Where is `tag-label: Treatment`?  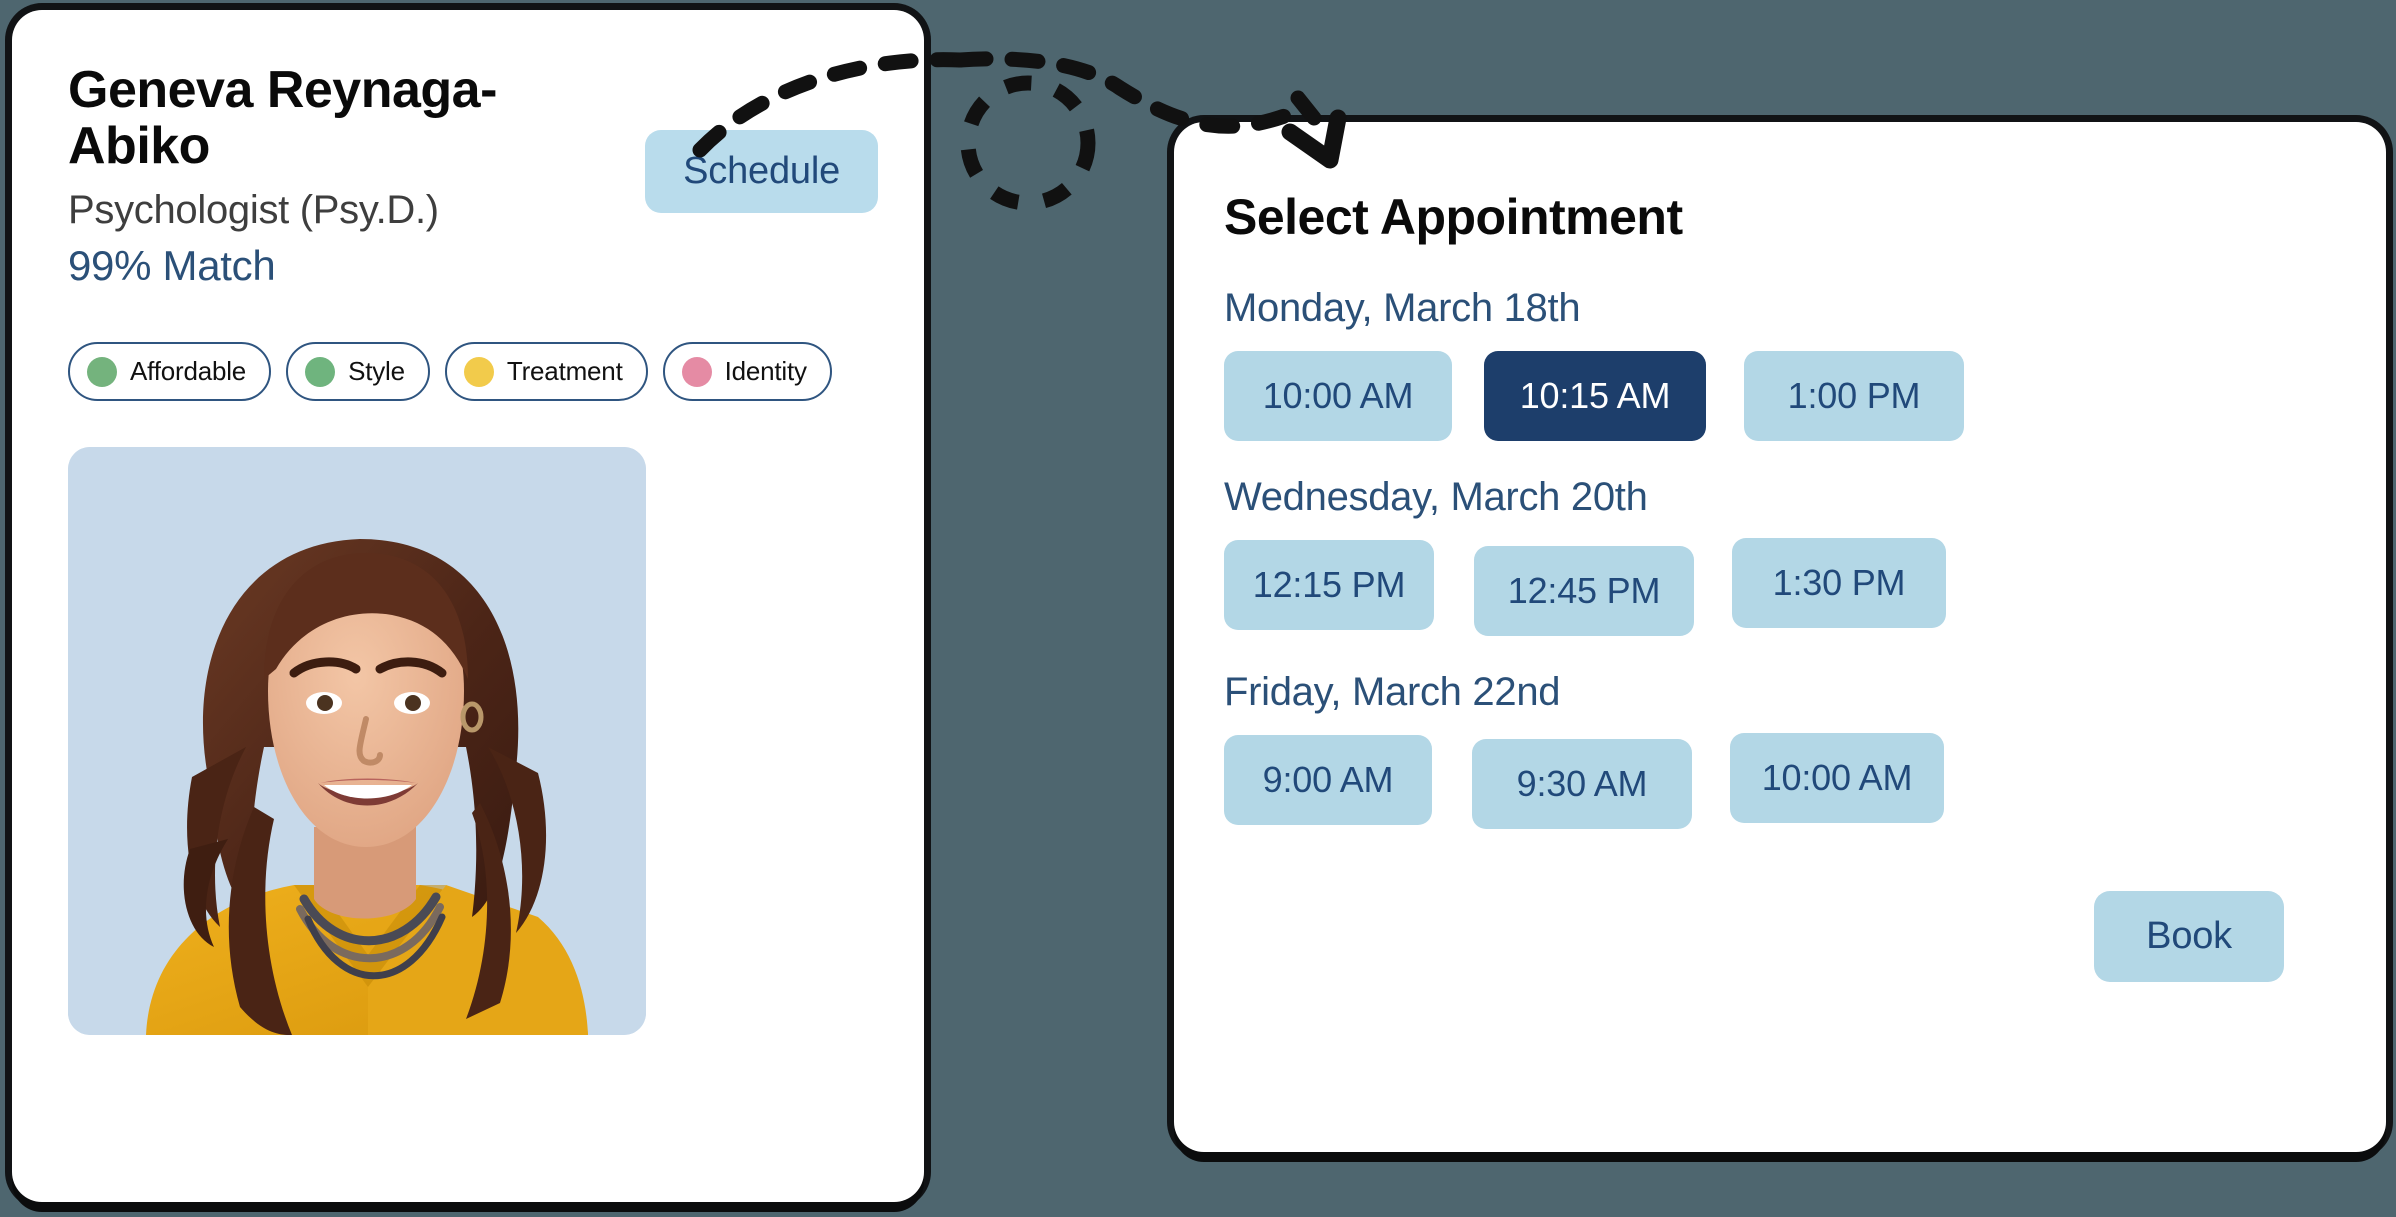
tag-label: Treatment is located at coordinates (564, 371).